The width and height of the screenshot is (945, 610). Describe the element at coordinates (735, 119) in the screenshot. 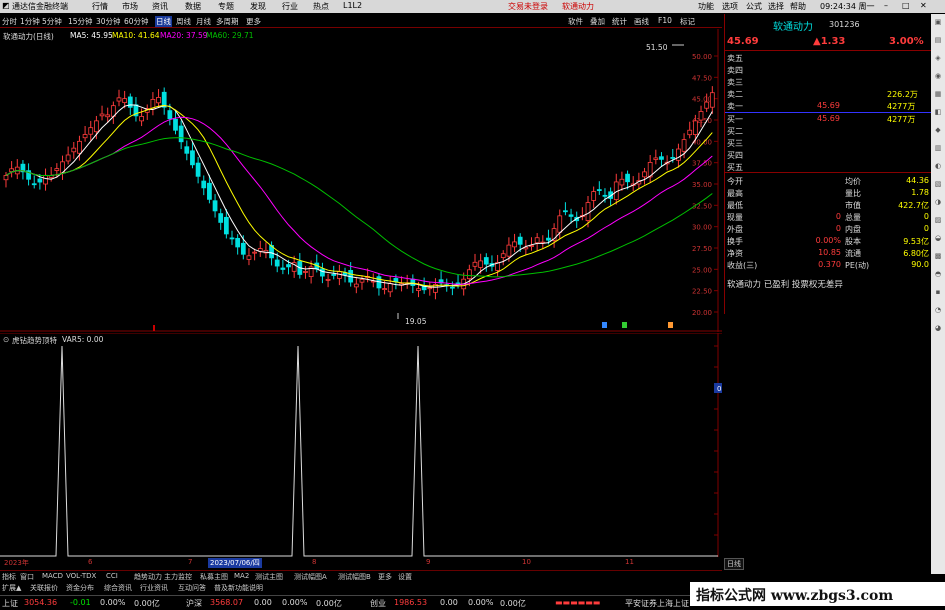

I see `bids-label: 买一` at that location.